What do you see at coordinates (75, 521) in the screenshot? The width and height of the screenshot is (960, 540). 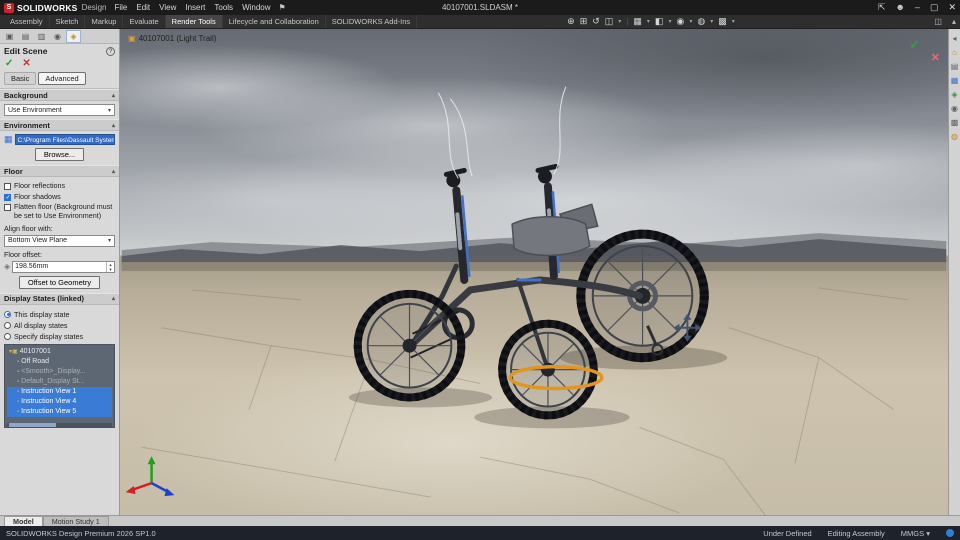 I see `tab-motion-study-1: Motion Study 1` at bounding box center [75, 521].